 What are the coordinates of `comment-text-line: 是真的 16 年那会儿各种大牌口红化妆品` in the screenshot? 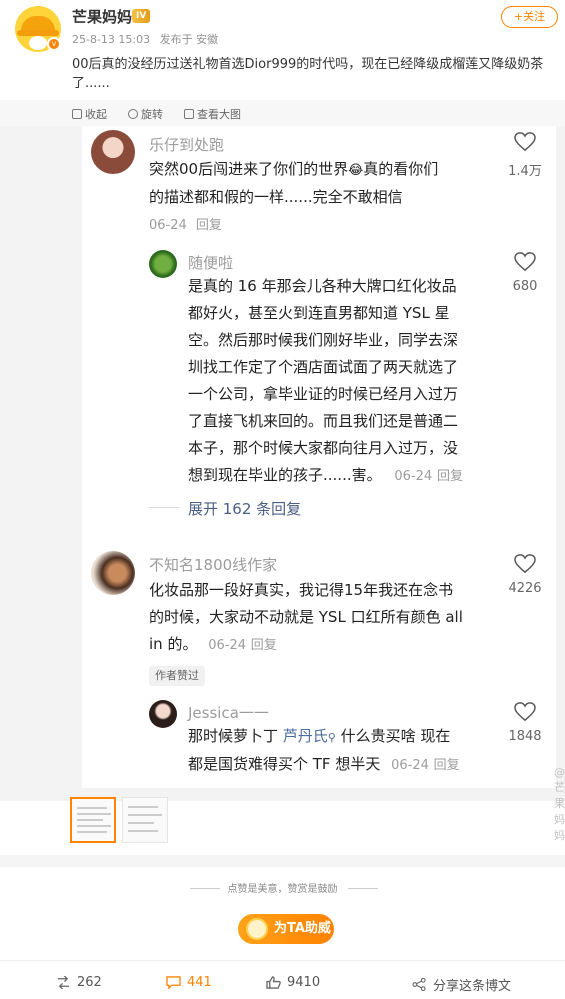 It's located at (322, 286).